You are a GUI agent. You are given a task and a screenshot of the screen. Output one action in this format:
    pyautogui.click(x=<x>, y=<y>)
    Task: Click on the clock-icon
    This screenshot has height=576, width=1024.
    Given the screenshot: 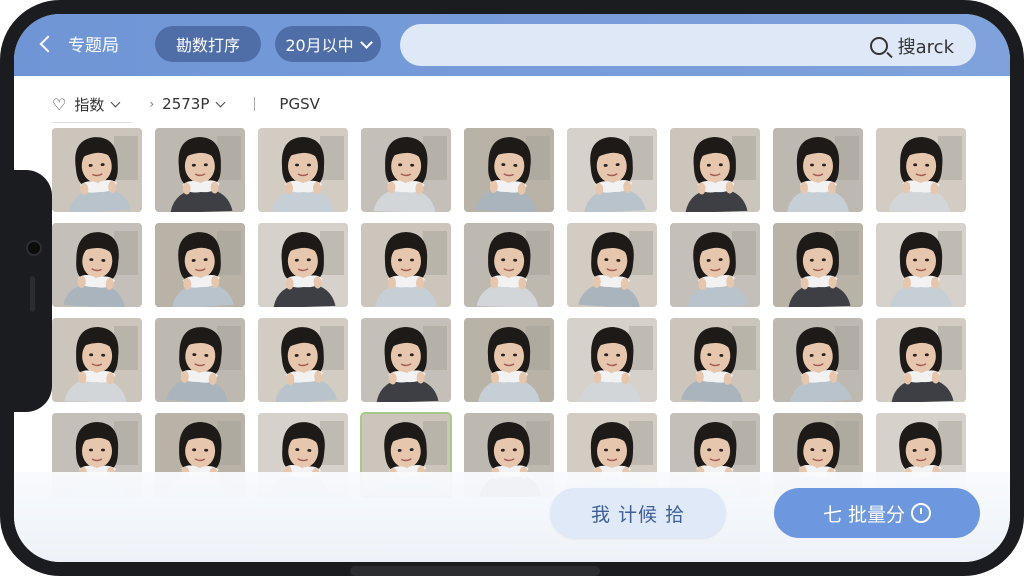 What is the action you would take?
    pyautogui.click(x=921, y=513)
    